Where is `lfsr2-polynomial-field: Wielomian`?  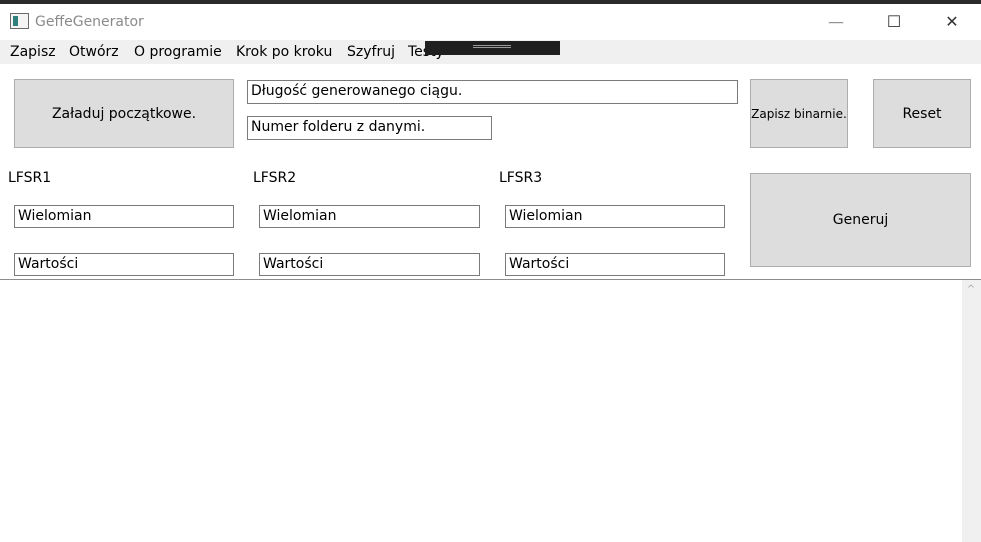
lfsr2-polynomial-field: Wielomian is located at coordinates (369, 216).